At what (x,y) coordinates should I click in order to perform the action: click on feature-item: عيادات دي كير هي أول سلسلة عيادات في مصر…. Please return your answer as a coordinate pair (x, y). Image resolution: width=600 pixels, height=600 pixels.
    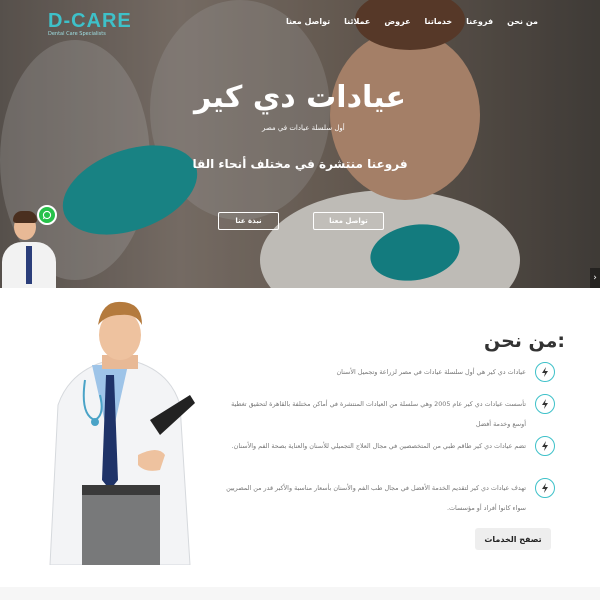
    Looking at the image, I should click on (387, 372).